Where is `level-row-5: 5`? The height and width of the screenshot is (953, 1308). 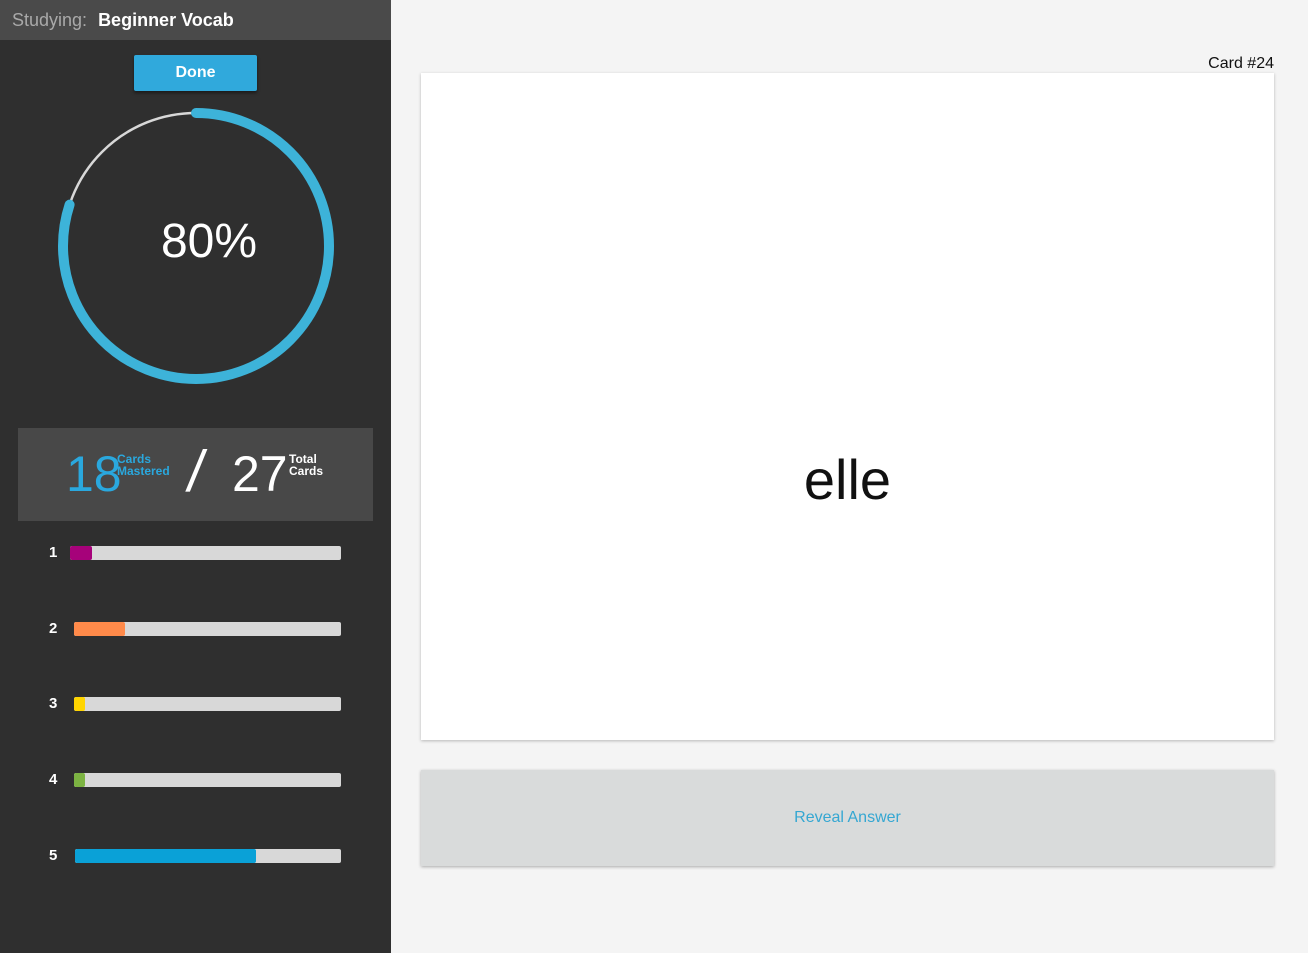
level-row-5: 5 is located at coordinates (195, 856).